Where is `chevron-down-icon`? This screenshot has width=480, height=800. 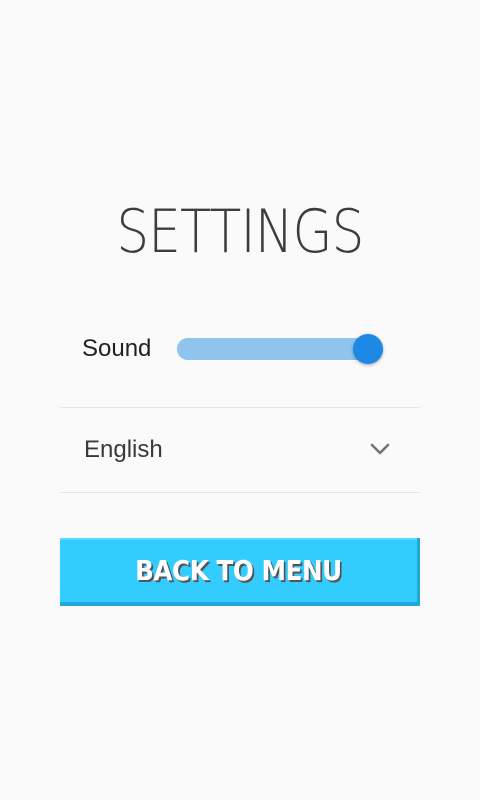 chevron-down-icon is located at coordinates (380, 449).